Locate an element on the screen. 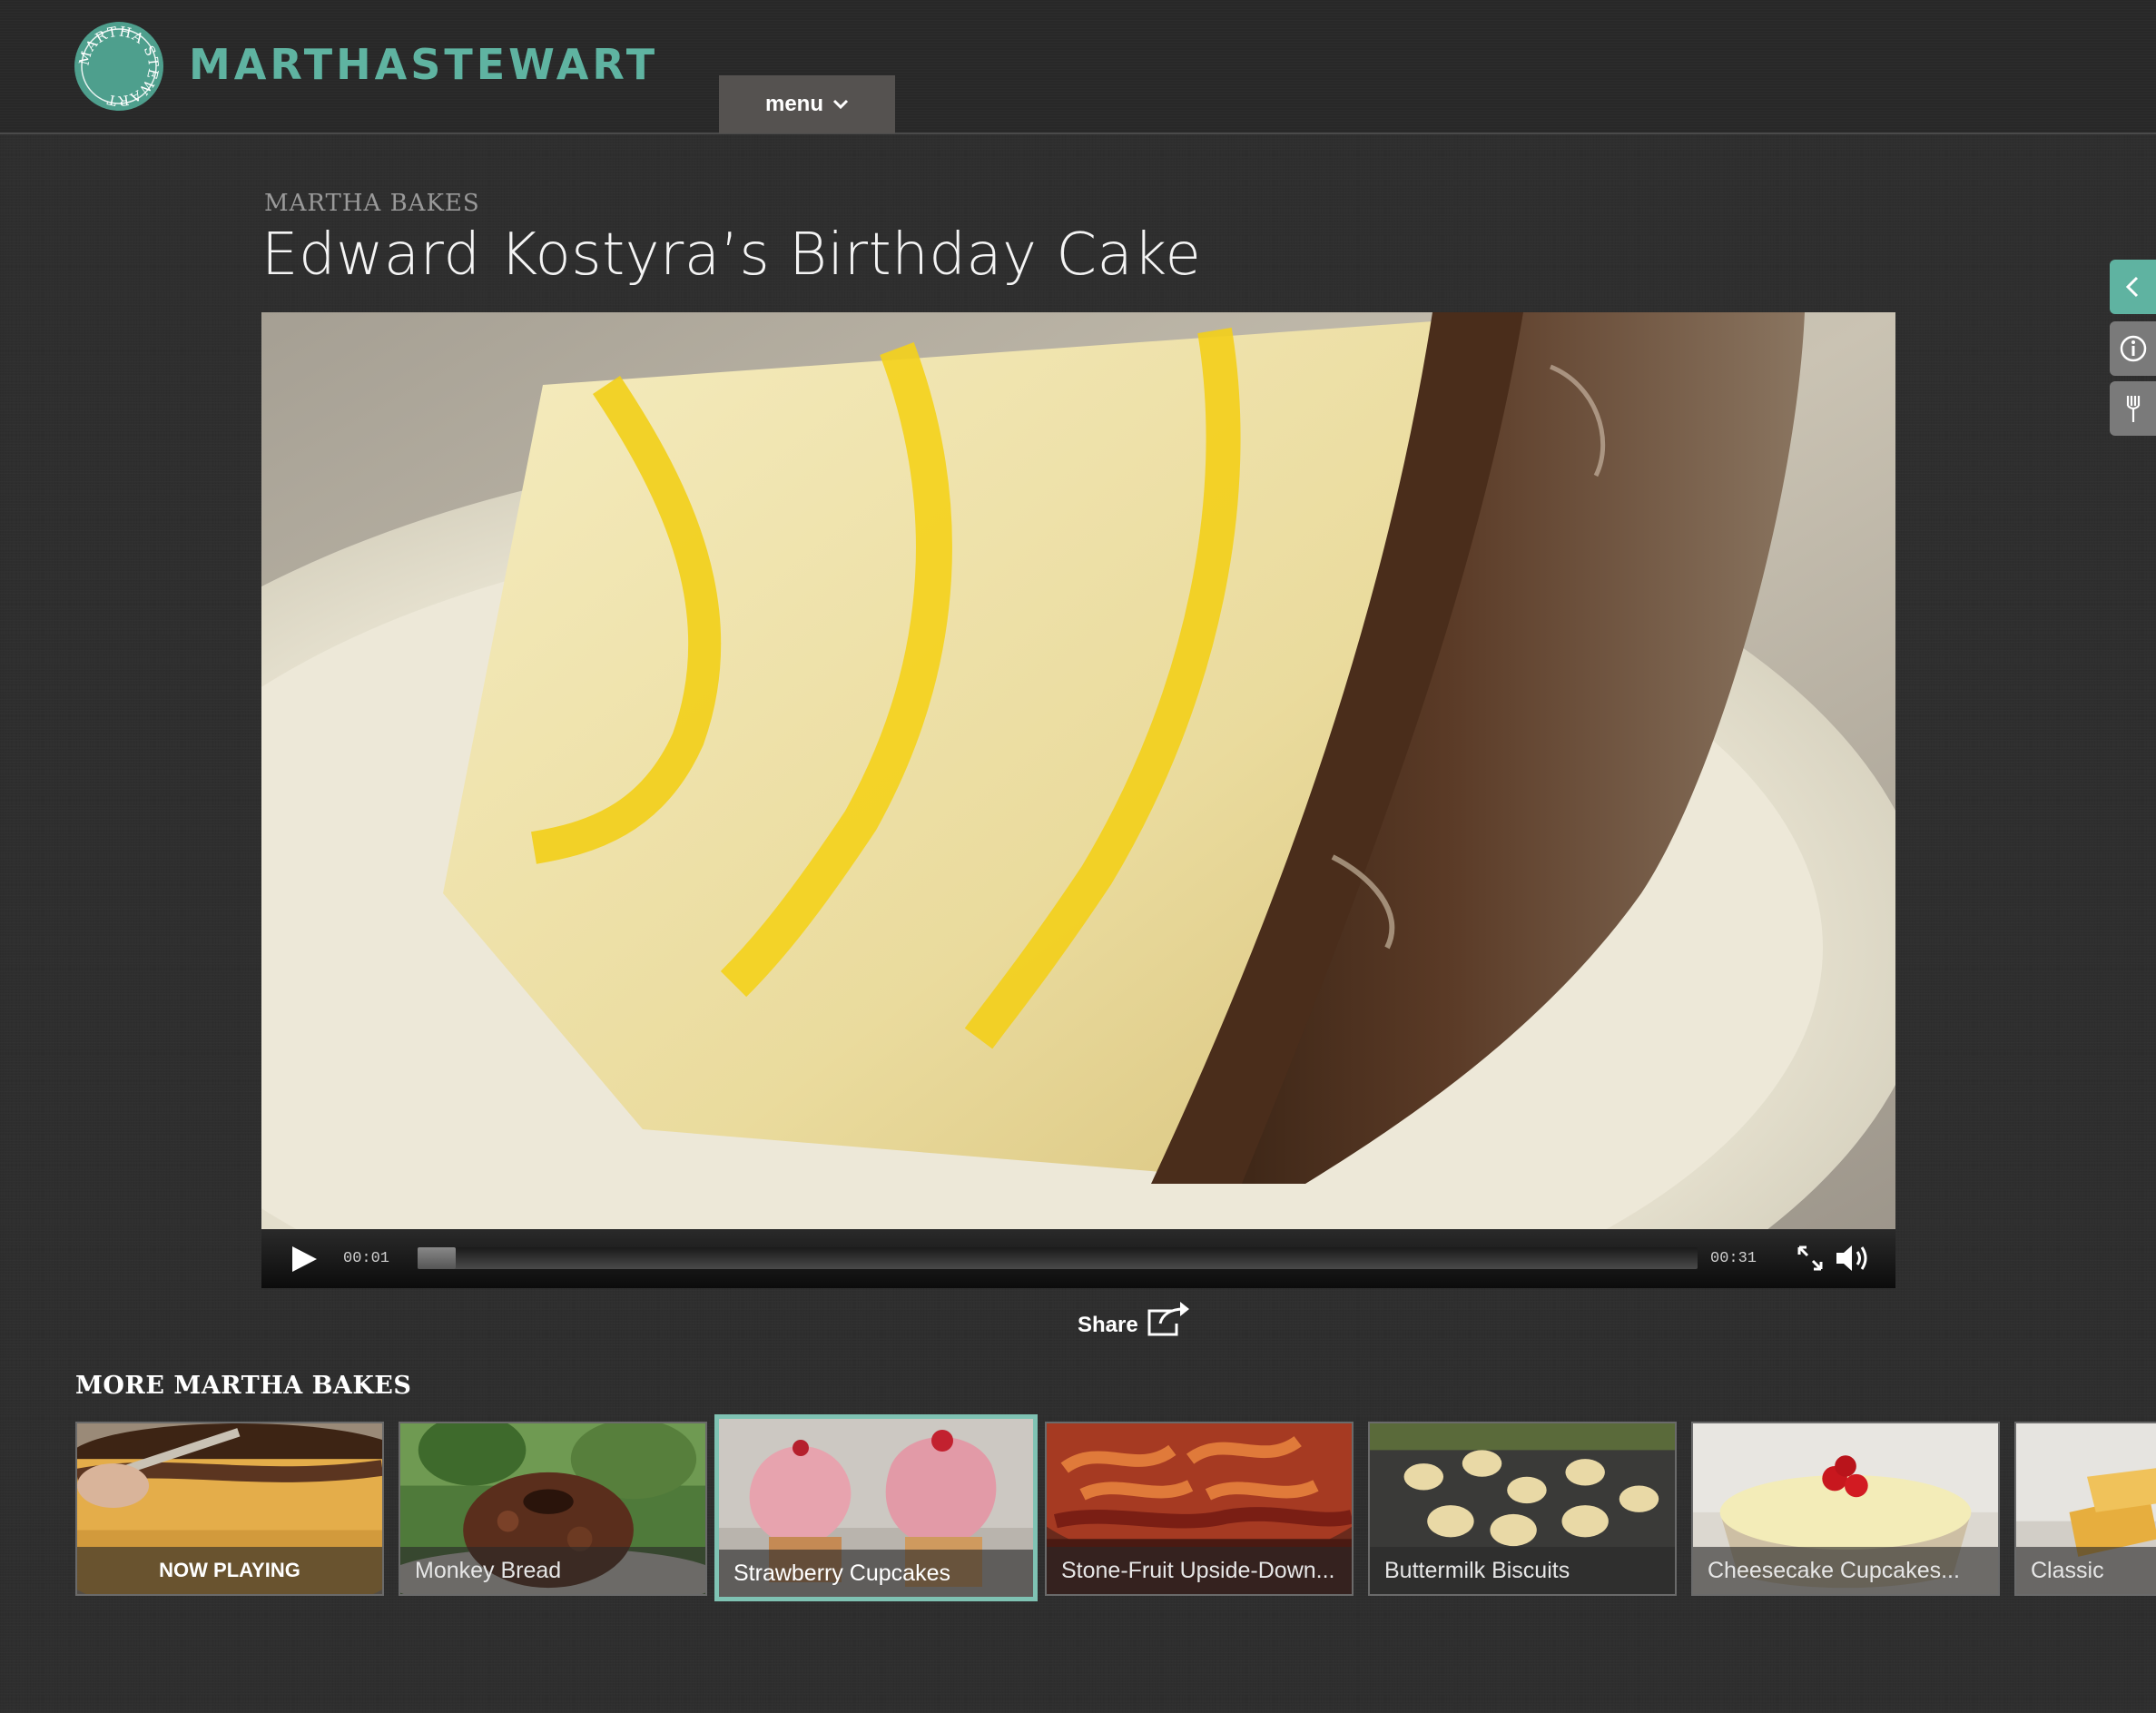 This screenshot has width=2156, height=1713. duration-time: 00:31 is located at coordinates (1733, 1258).